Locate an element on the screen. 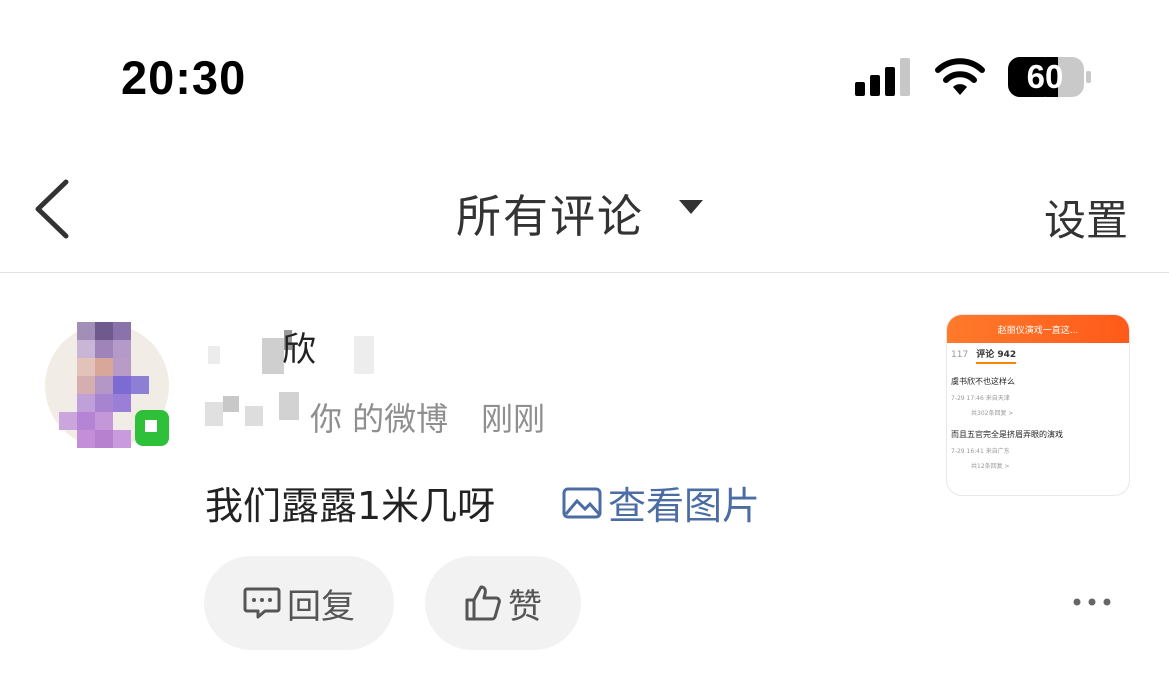  signal-icon is located at coordinates (882, 77).